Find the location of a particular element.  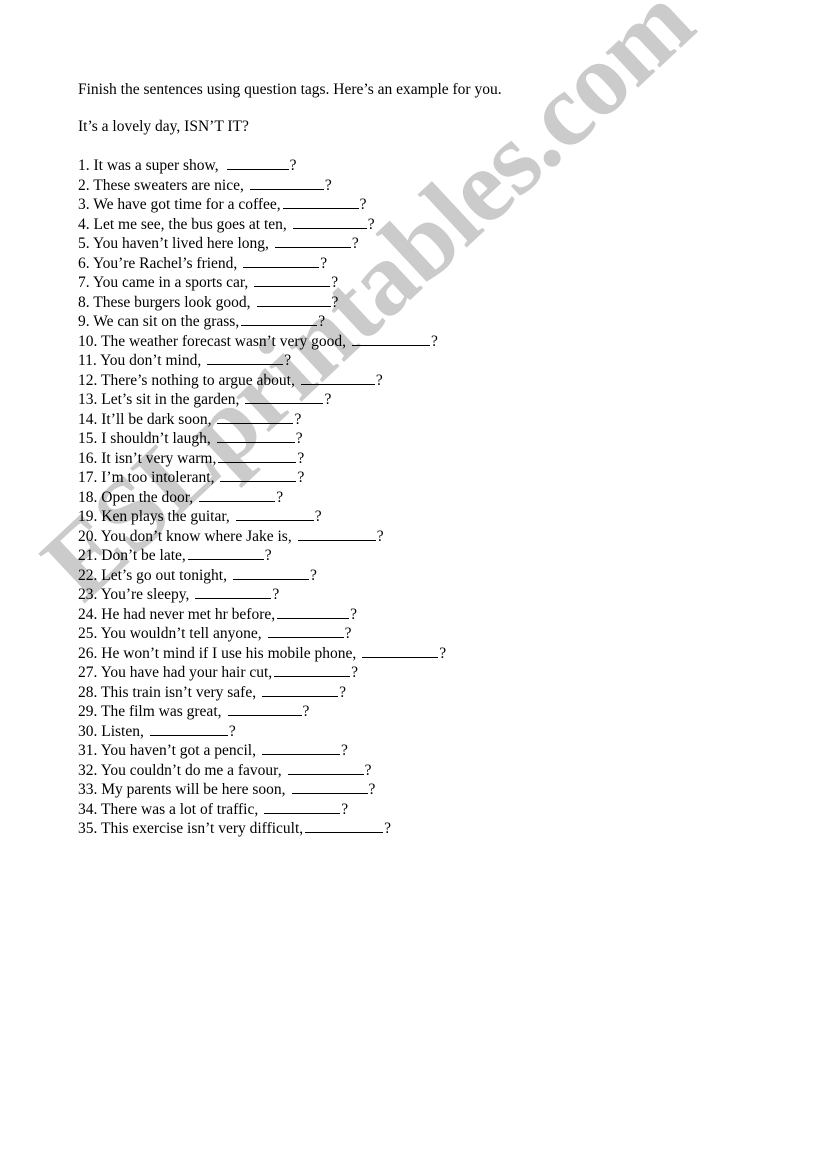

question-item: 6. You’re Rachel’s friend,? is located at coordinates (428, 264).